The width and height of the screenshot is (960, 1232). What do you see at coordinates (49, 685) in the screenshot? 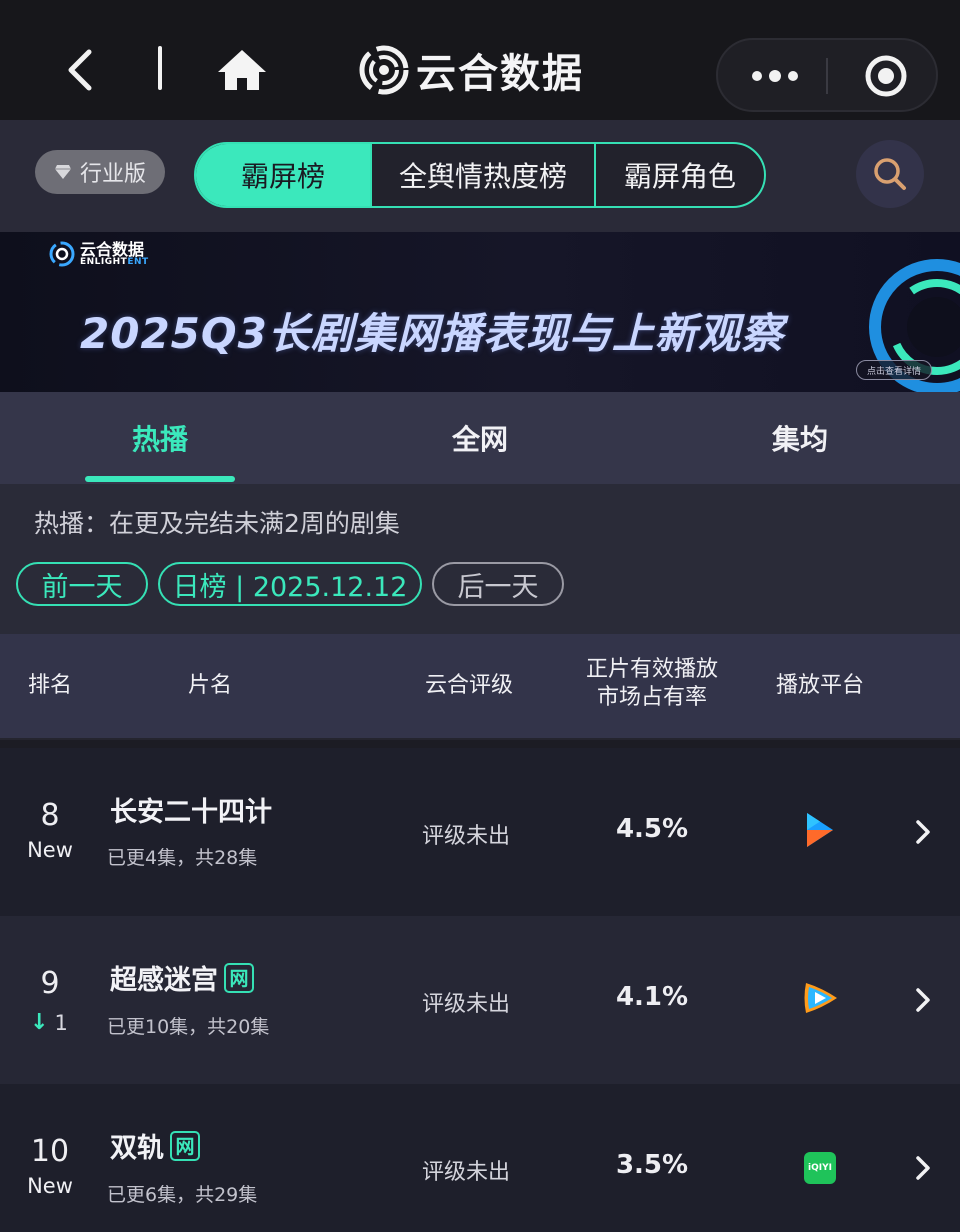
I see `column-rank: 排名` at bounding box center [49, 685].